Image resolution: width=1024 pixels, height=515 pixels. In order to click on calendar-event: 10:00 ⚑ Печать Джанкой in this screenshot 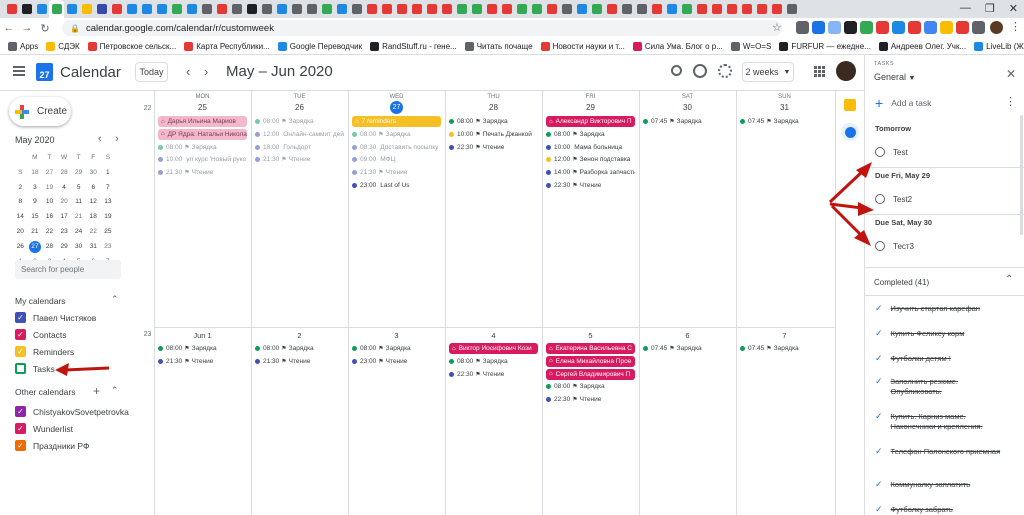, I will do `click(493, 134)`.